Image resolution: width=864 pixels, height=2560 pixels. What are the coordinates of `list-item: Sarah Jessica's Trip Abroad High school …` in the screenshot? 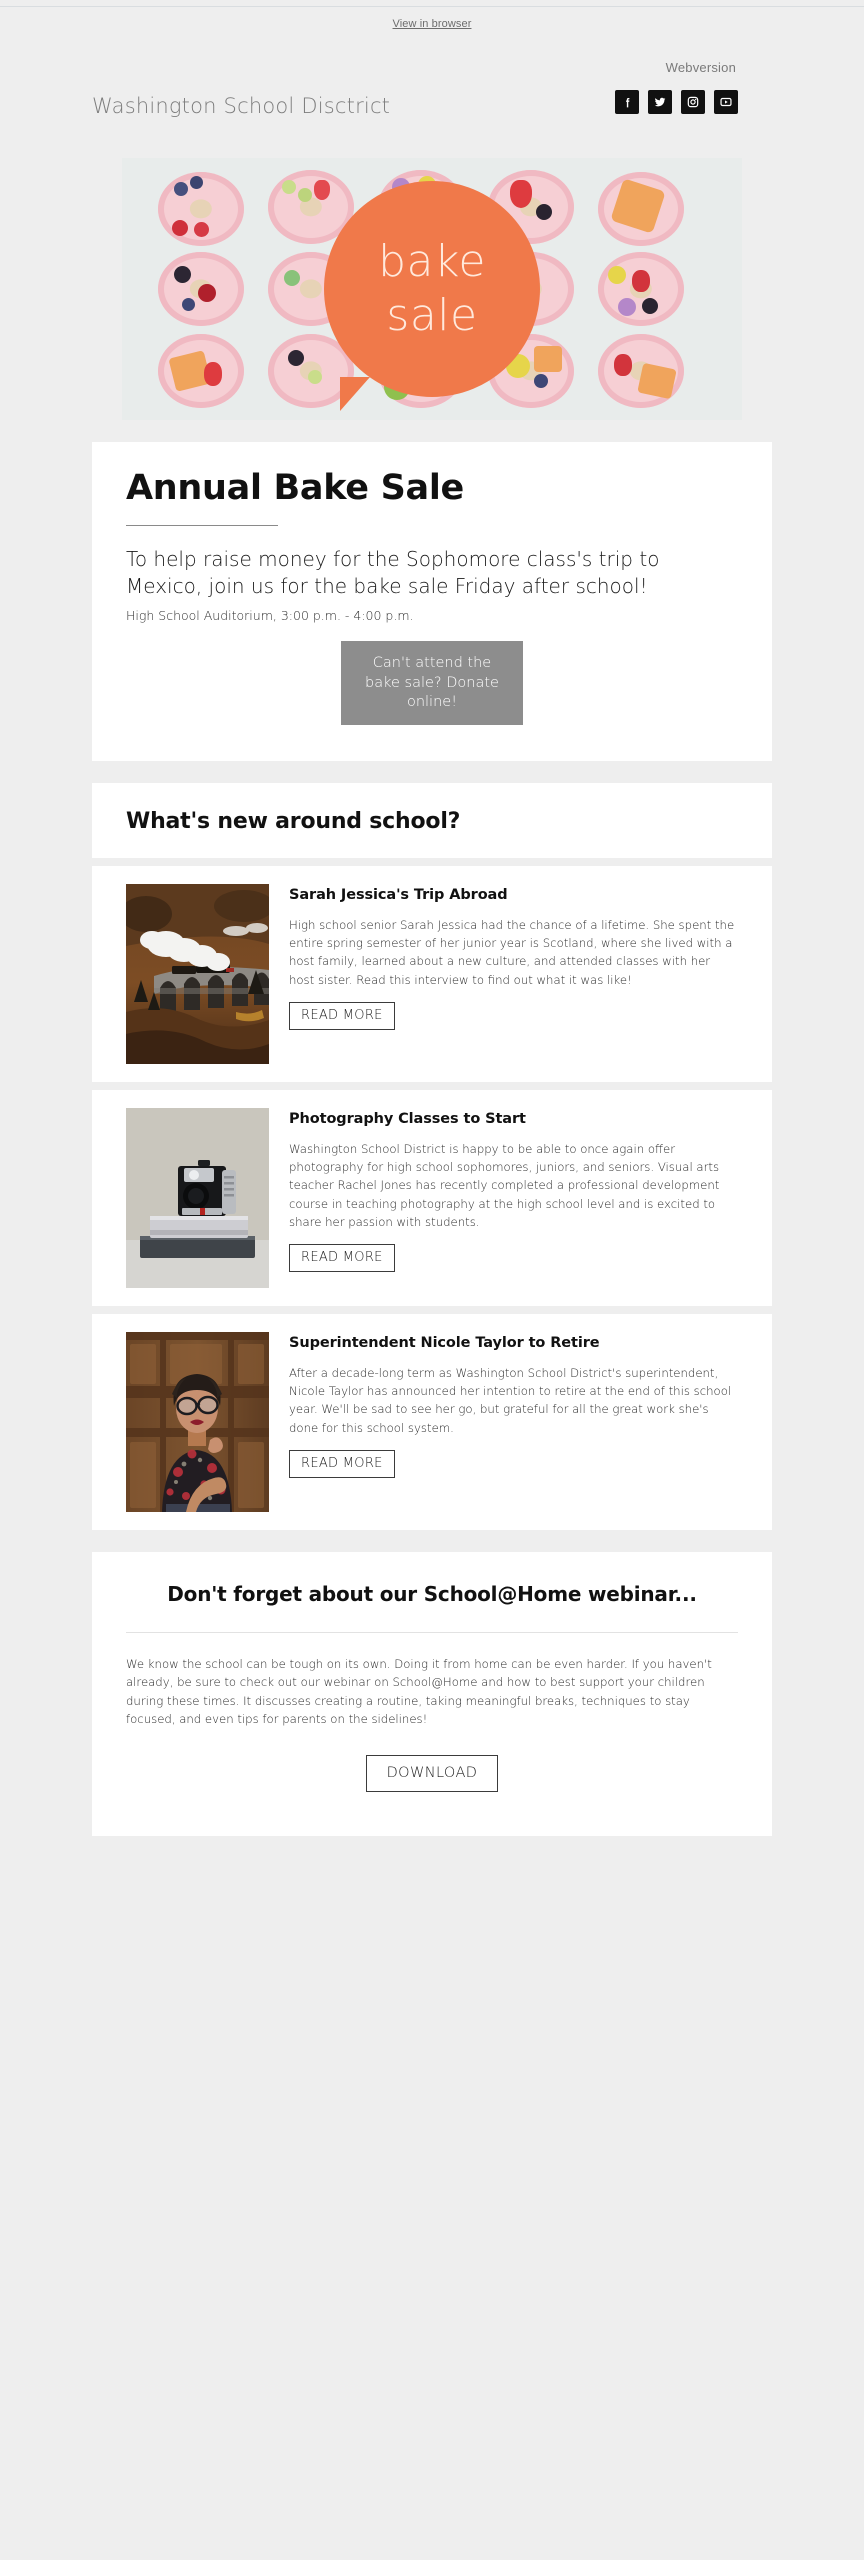 It's located at (432, 973).